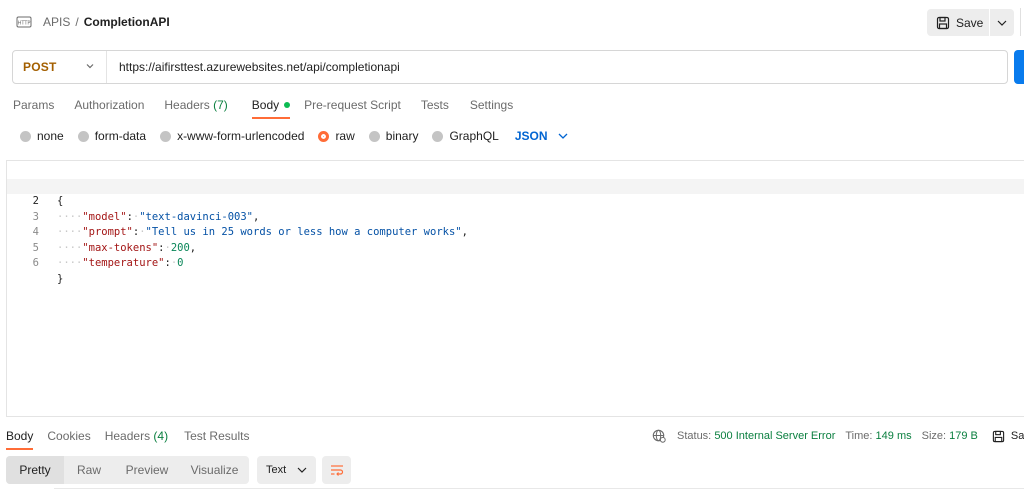 This screenshot has height=490, width=1024. I want to click on tab-body: Body, so click(271, 109).